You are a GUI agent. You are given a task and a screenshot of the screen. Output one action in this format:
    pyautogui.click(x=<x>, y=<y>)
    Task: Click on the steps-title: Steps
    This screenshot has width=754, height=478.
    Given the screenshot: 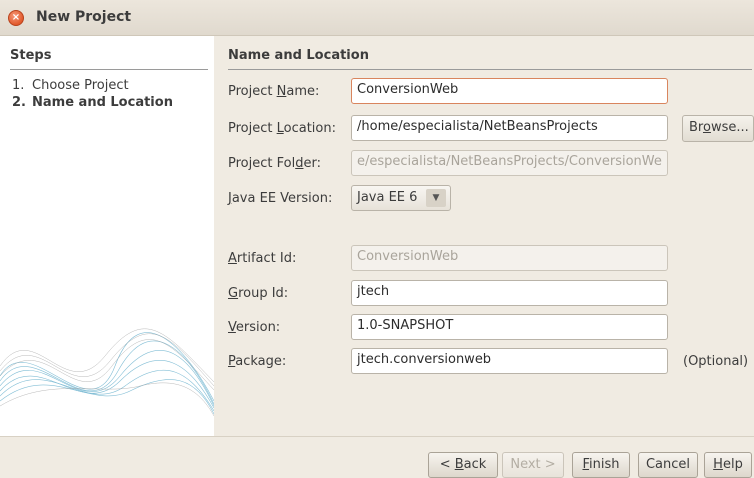 What is the action you would take?
    pyautogui.click(x=31, y=55)
    